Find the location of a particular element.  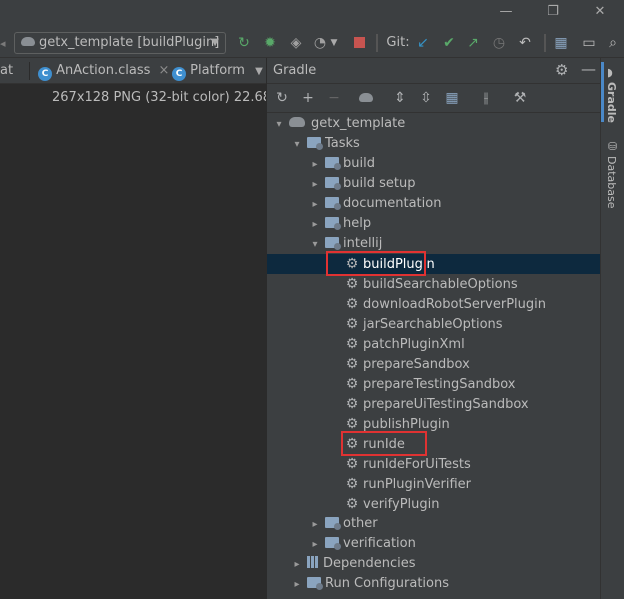

tree-row-verifyplugin: ⚙ verifyPlugin is located at coordinates (392, 504).